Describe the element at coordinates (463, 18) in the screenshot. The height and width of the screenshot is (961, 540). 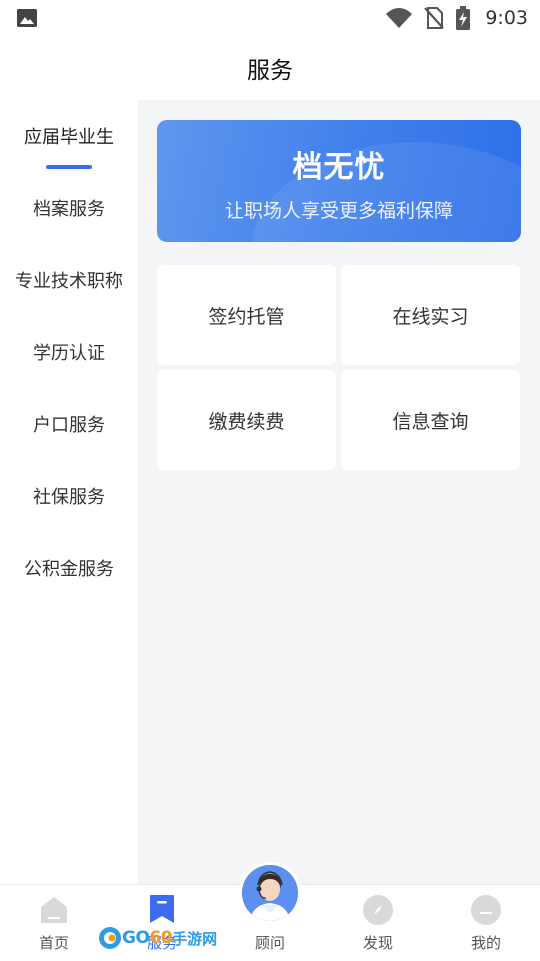
I see `battery-charging-icon` at that location.